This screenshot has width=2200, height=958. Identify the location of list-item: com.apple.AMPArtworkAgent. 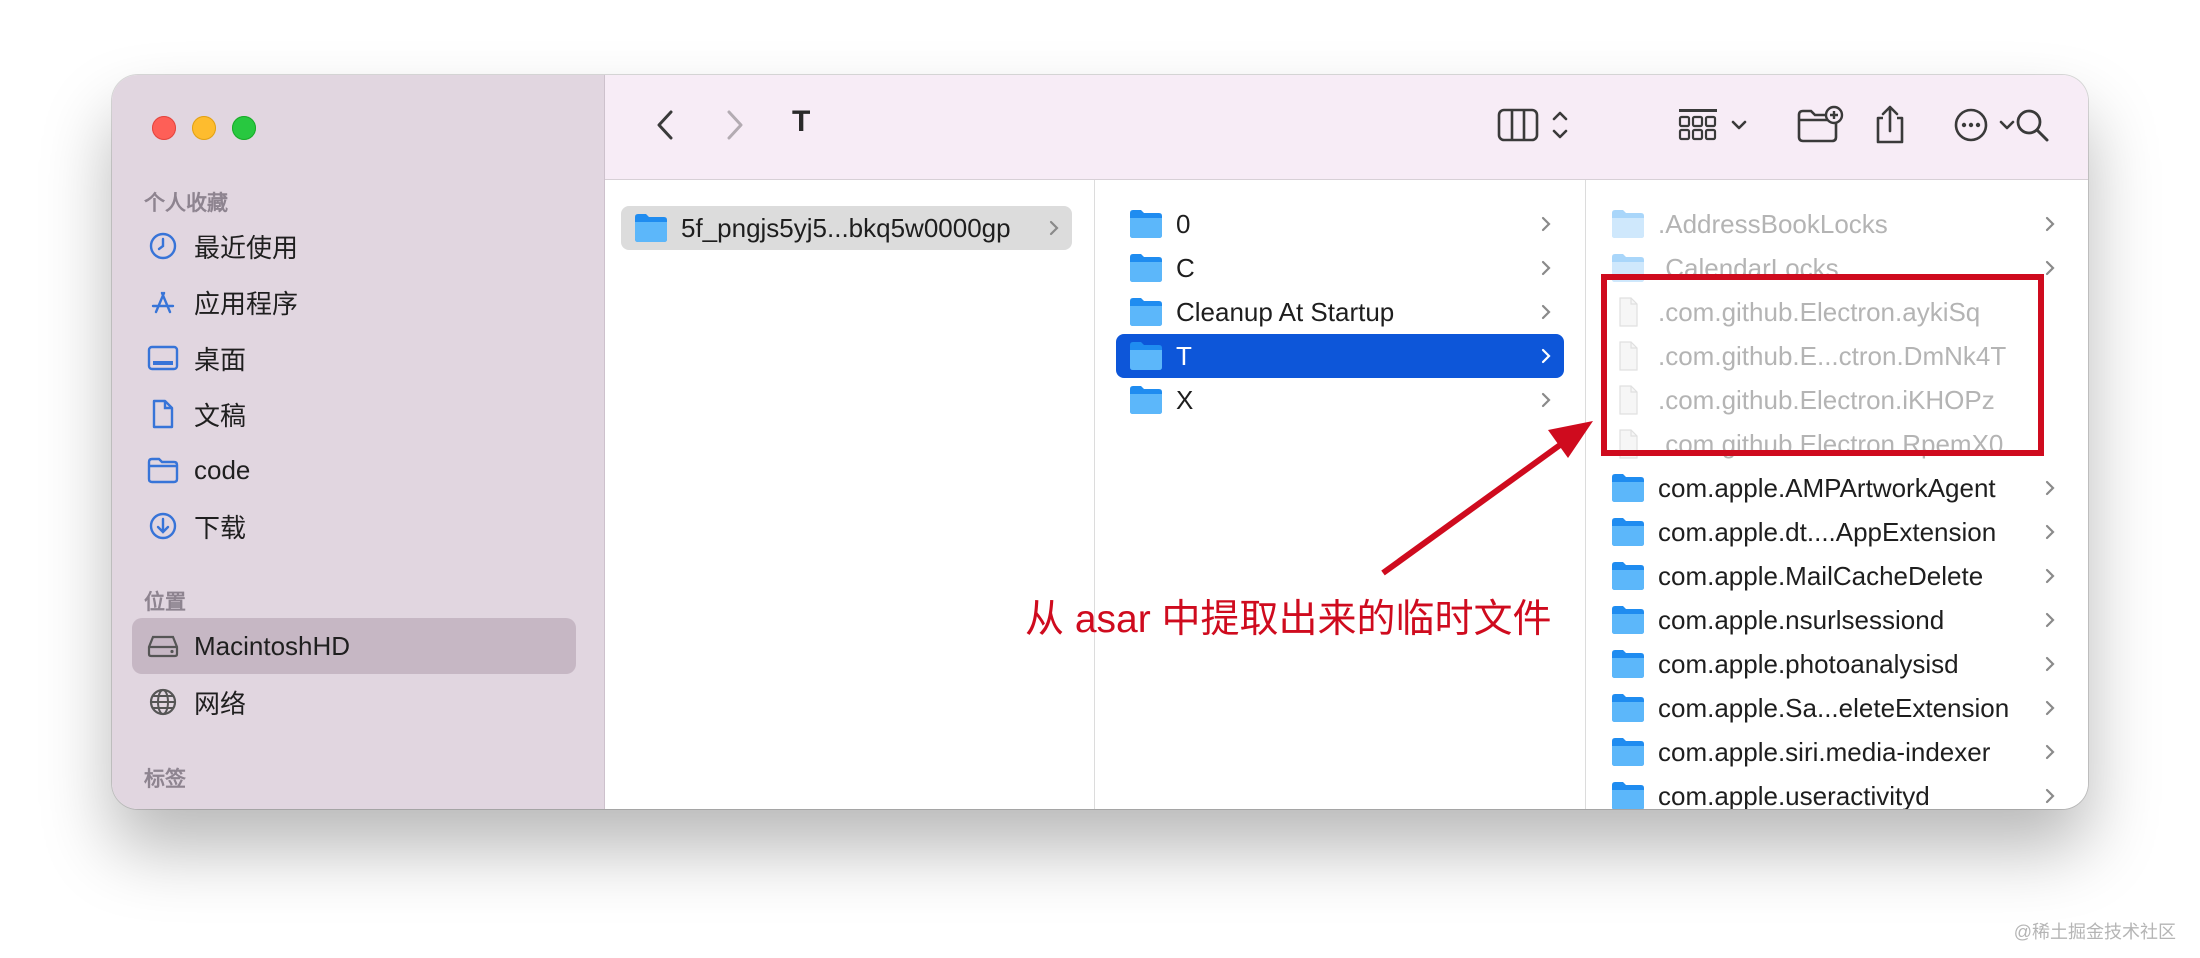
(1833, 488).